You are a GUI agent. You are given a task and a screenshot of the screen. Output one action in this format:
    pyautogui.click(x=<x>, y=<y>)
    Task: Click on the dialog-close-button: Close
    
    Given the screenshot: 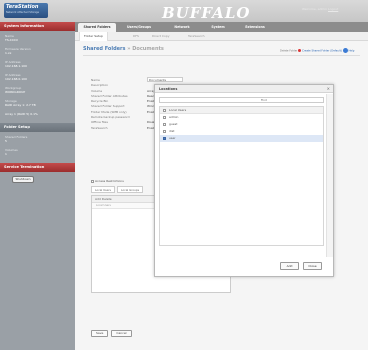 What is the action you would take?
    pyautogui.click(x=312, y=266)
    